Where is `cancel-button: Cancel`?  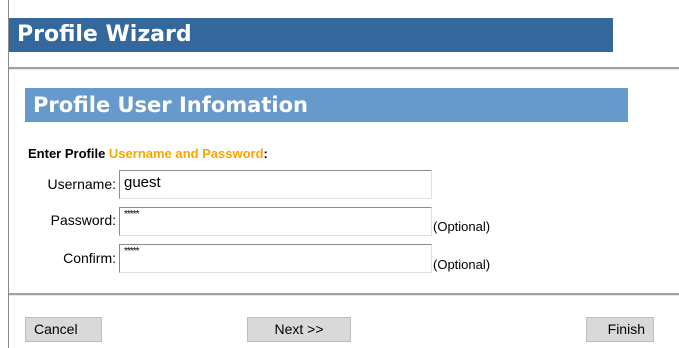 cancel-button: Cancel is located at coordinates (63, 329).